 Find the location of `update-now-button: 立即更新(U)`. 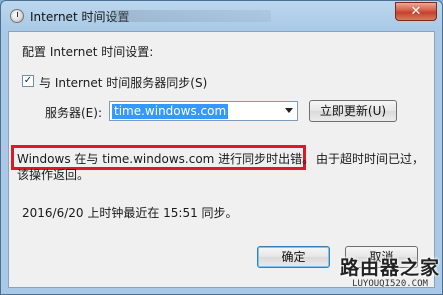

update-now-button: 立即更新(U) is located at coordinates (353, 111).